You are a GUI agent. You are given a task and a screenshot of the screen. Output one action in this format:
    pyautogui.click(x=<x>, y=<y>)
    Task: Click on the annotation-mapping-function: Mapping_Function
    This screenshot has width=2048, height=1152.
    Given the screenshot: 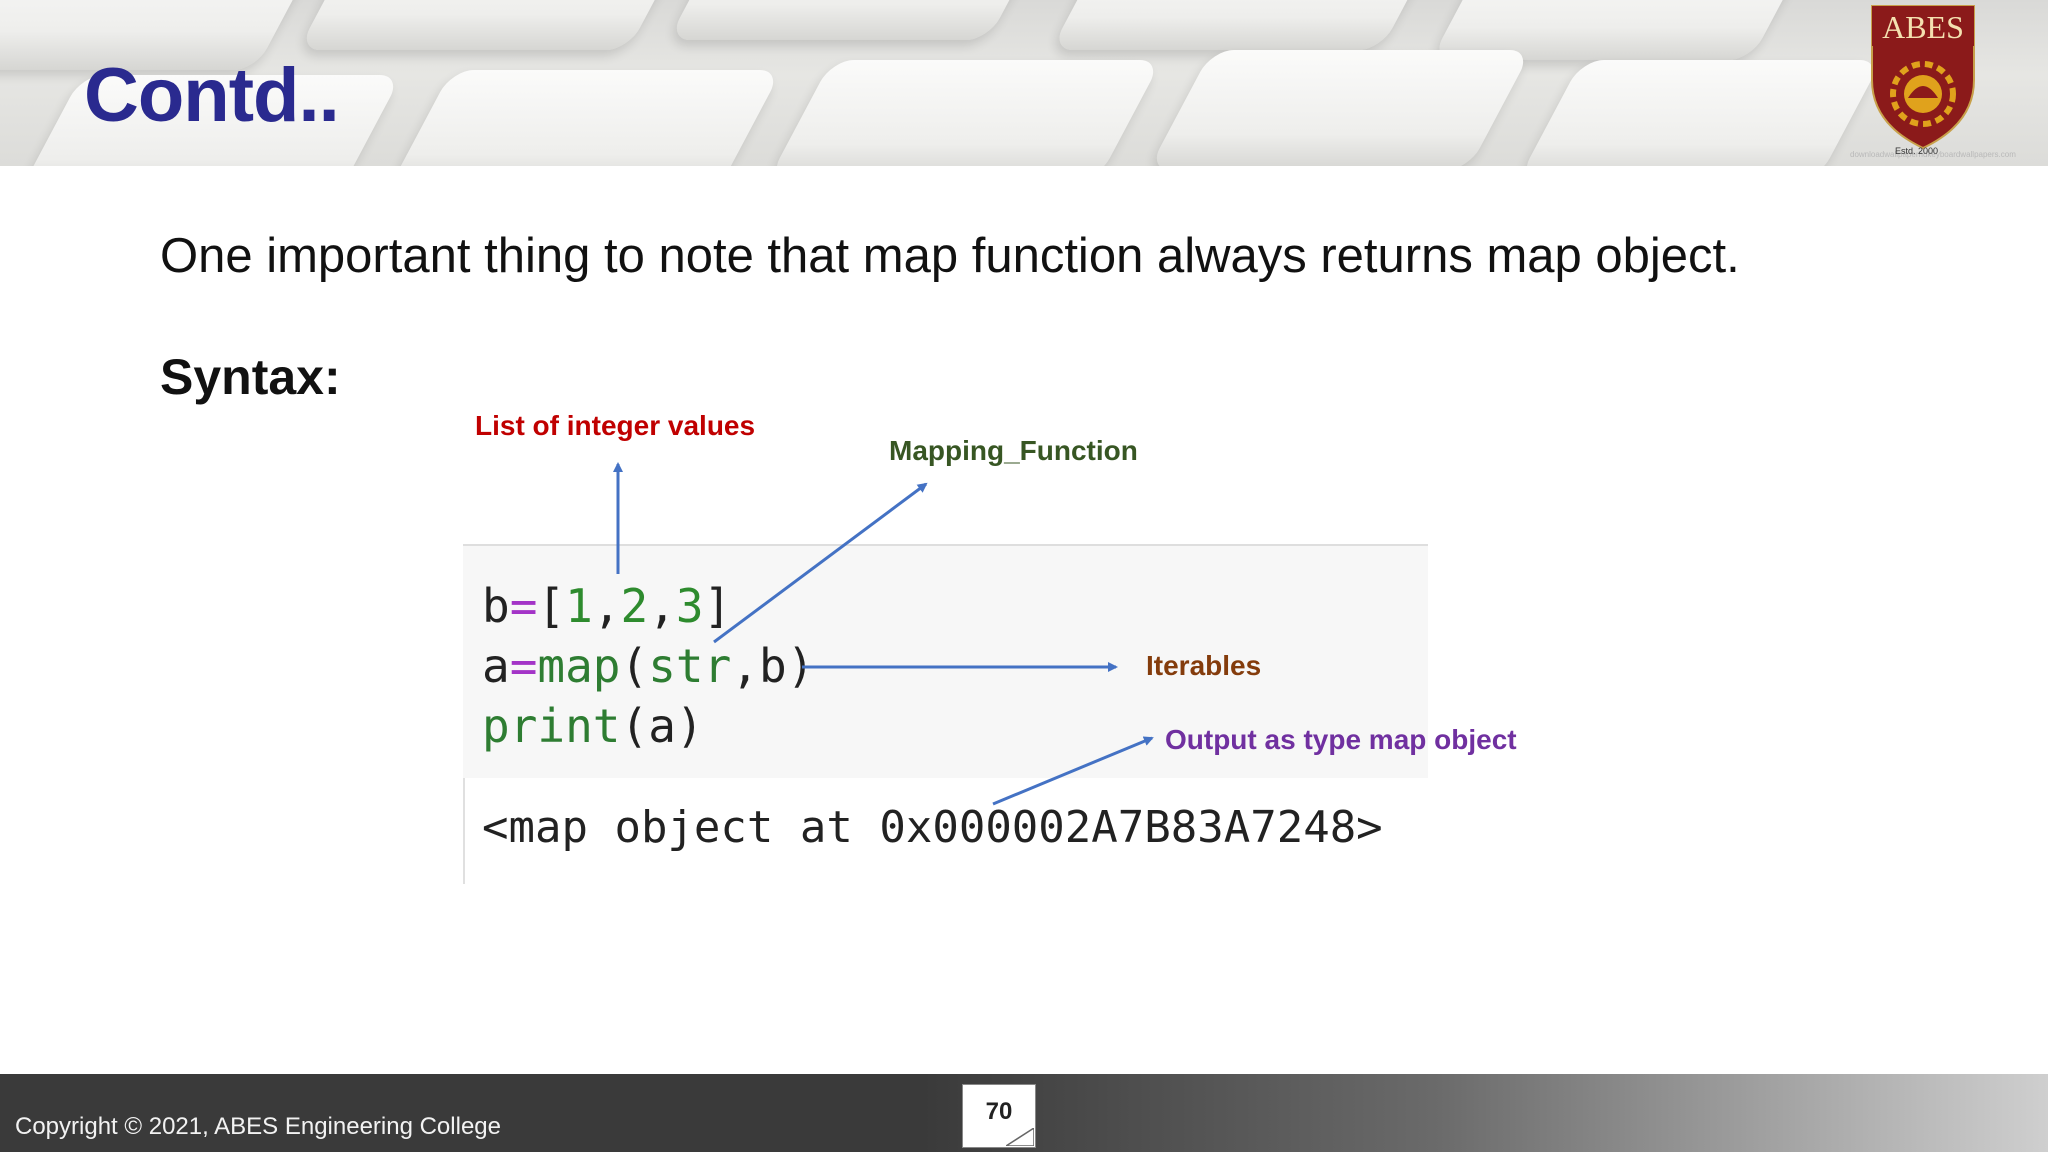 What is the action you would take?
    pyautogui.click(x=1013, y=450)
    